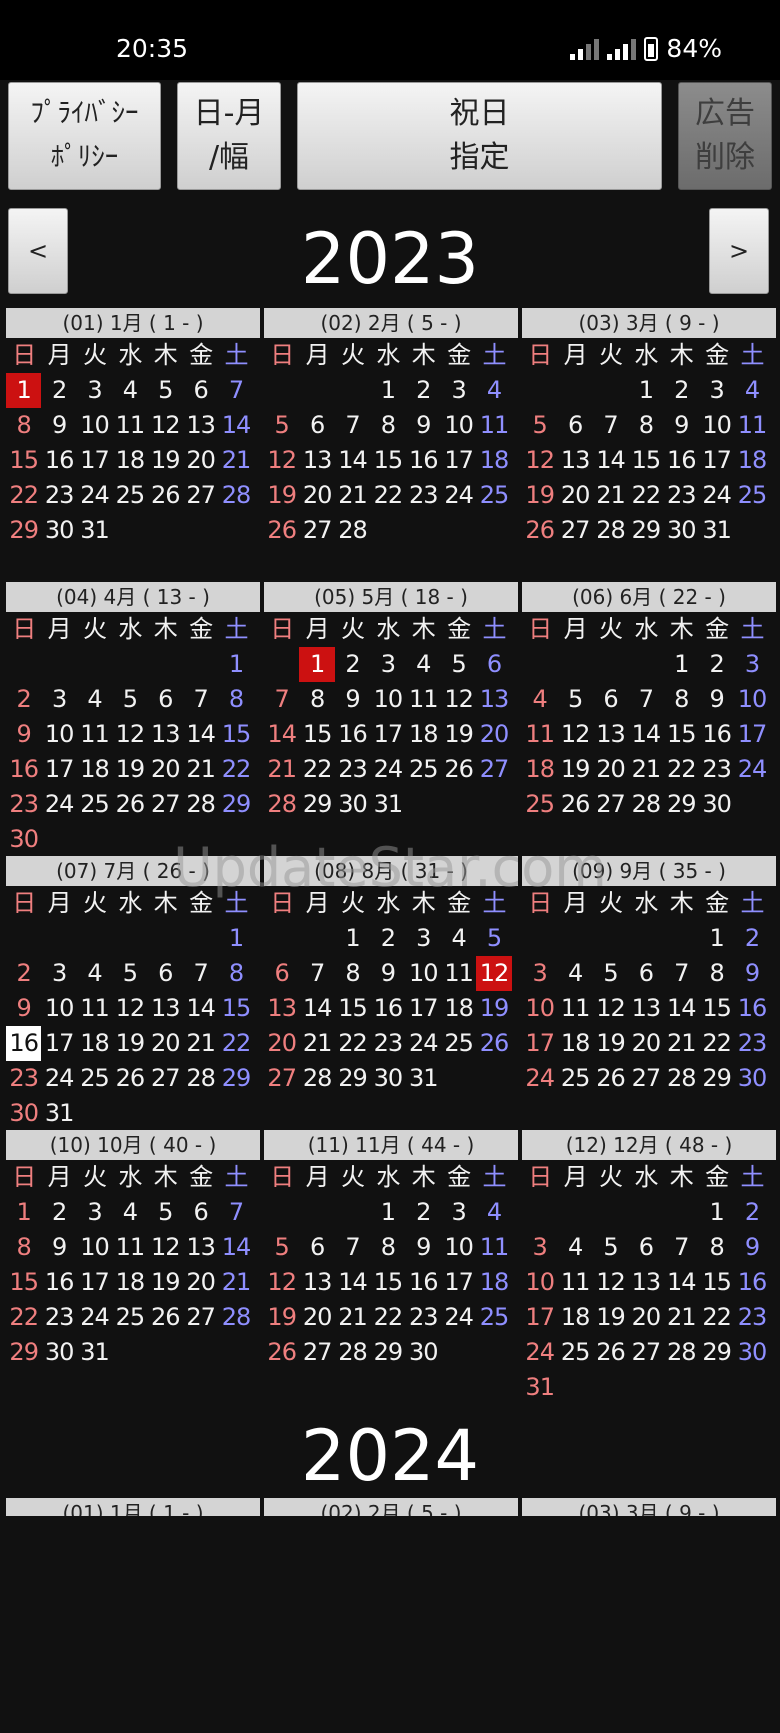  Describe the element at coordinates (716, 769) in the screenshot. I see `day-cell: 23` at that location.